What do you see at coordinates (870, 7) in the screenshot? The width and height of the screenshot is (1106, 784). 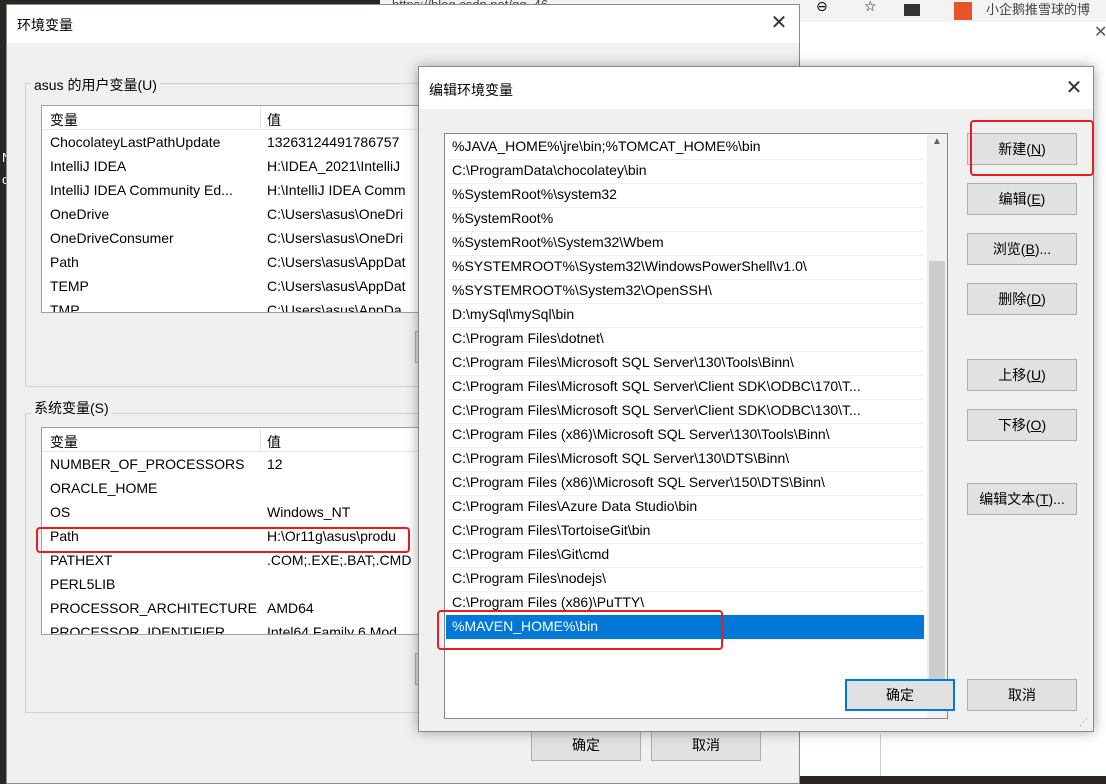 I see `favorite-icon: ☆` at bounding box center [870, 7].